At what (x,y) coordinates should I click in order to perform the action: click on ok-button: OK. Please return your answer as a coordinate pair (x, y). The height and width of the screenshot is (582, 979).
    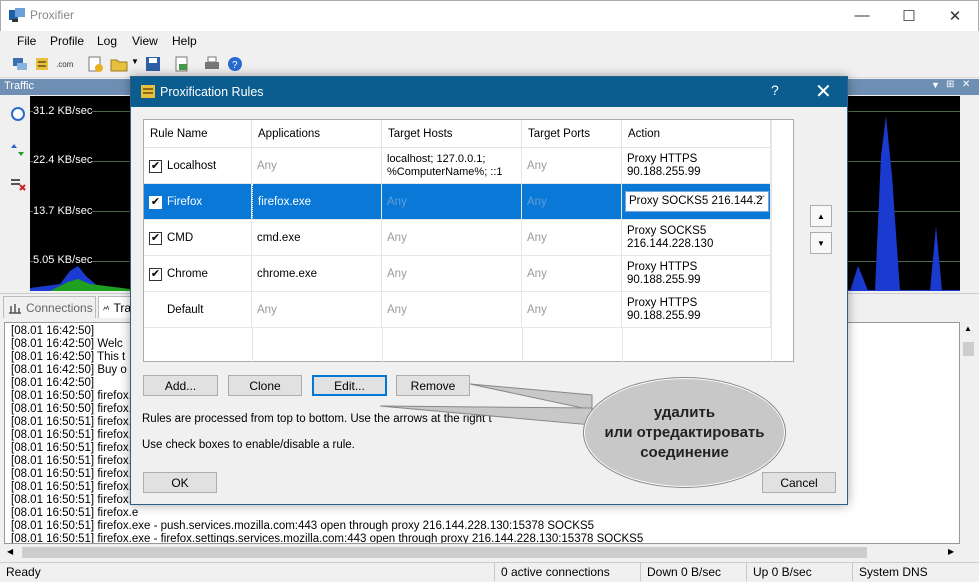
    Looking at the image, I should click on (180, 482).